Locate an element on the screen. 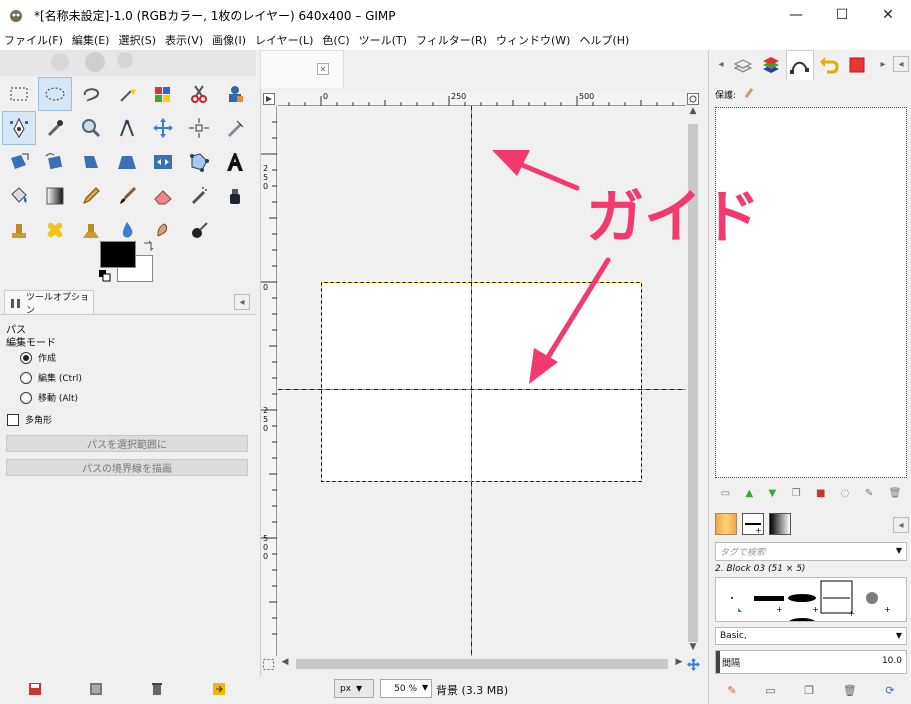 This screenshot has width=911, height=704. arrow-head-top is located at coordinates (511, 163).